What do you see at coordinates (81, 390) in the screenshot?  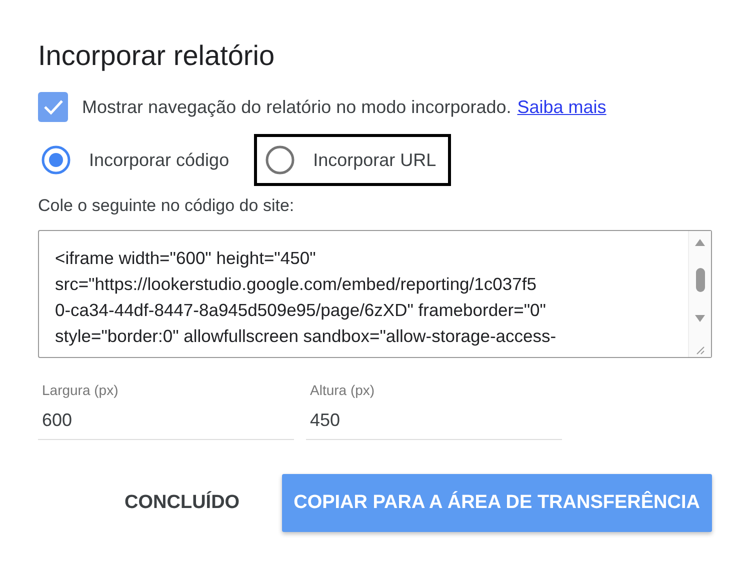 I see `field-label: Largura (px)` at bounding box center [81, 390].